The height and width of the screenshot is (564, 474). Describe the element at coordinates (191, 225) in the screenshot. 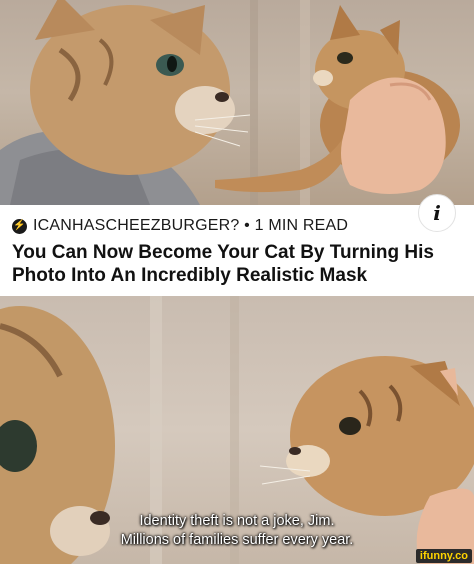

I see `article-source-text: ICANHASCHEEZBURGER? • 1 MIN READ` at that location.